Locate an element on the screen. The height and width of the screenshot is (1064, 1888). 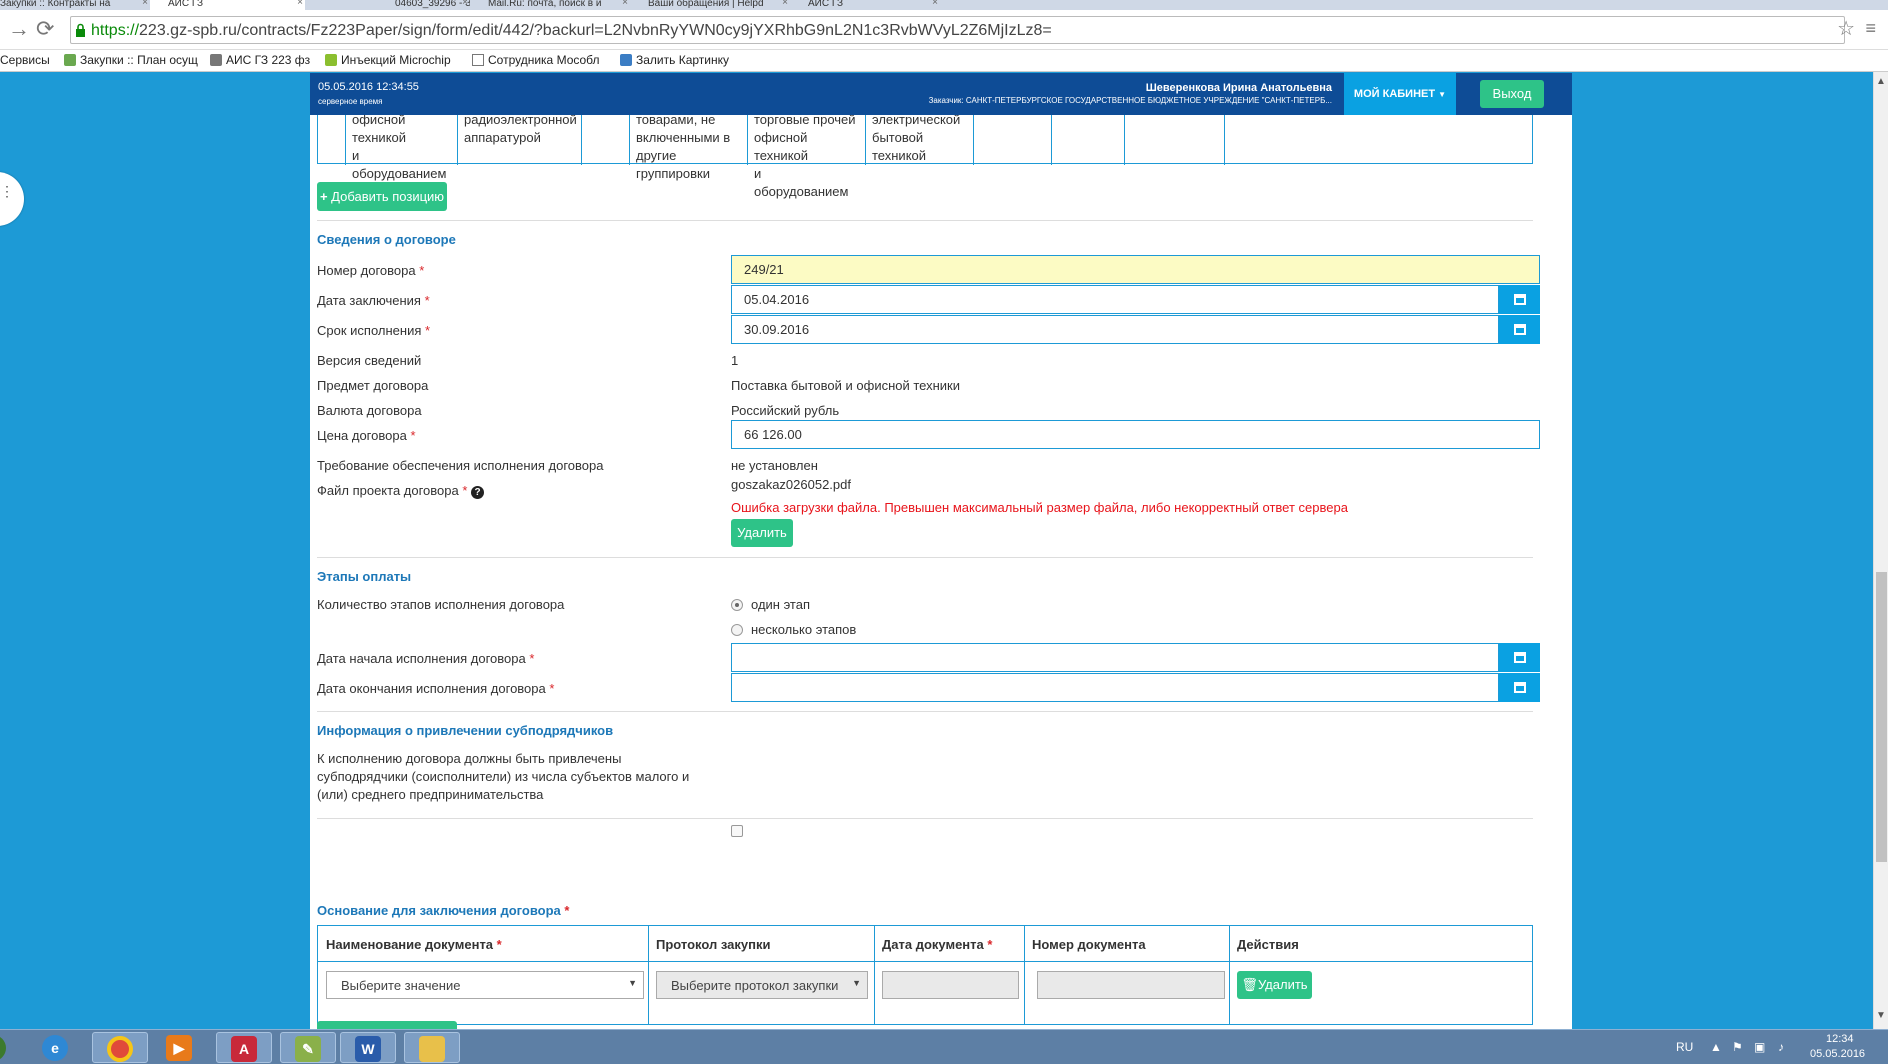
start-button is located at coordinates (4, 1047).